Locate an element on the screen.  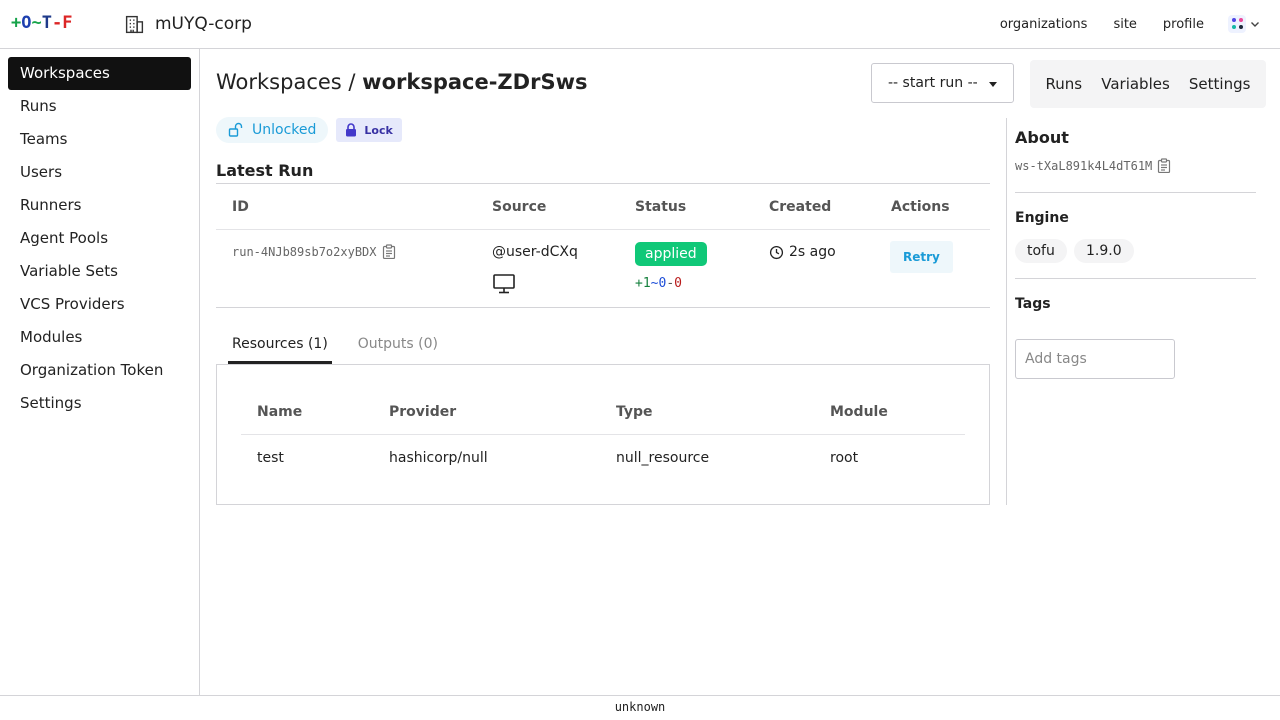
ws-nav-variables: Variables is located at coordinates (1135, 84).